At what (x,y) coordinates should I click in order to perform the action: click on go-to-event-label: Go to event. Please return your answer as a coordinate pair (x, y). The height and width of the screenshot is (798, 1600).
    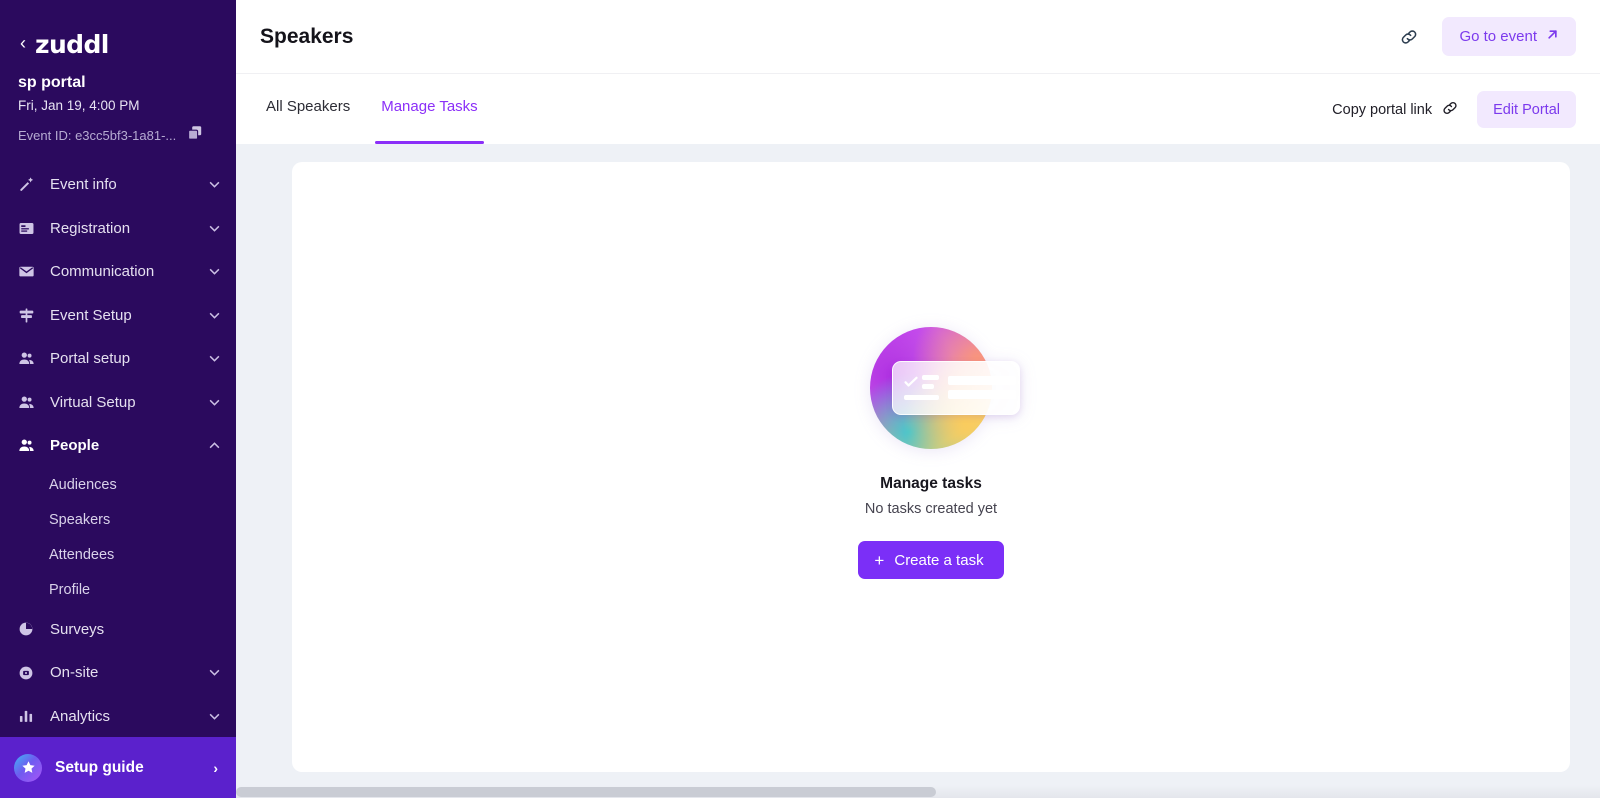
    Looking at the image, I should click on (1498, 36).